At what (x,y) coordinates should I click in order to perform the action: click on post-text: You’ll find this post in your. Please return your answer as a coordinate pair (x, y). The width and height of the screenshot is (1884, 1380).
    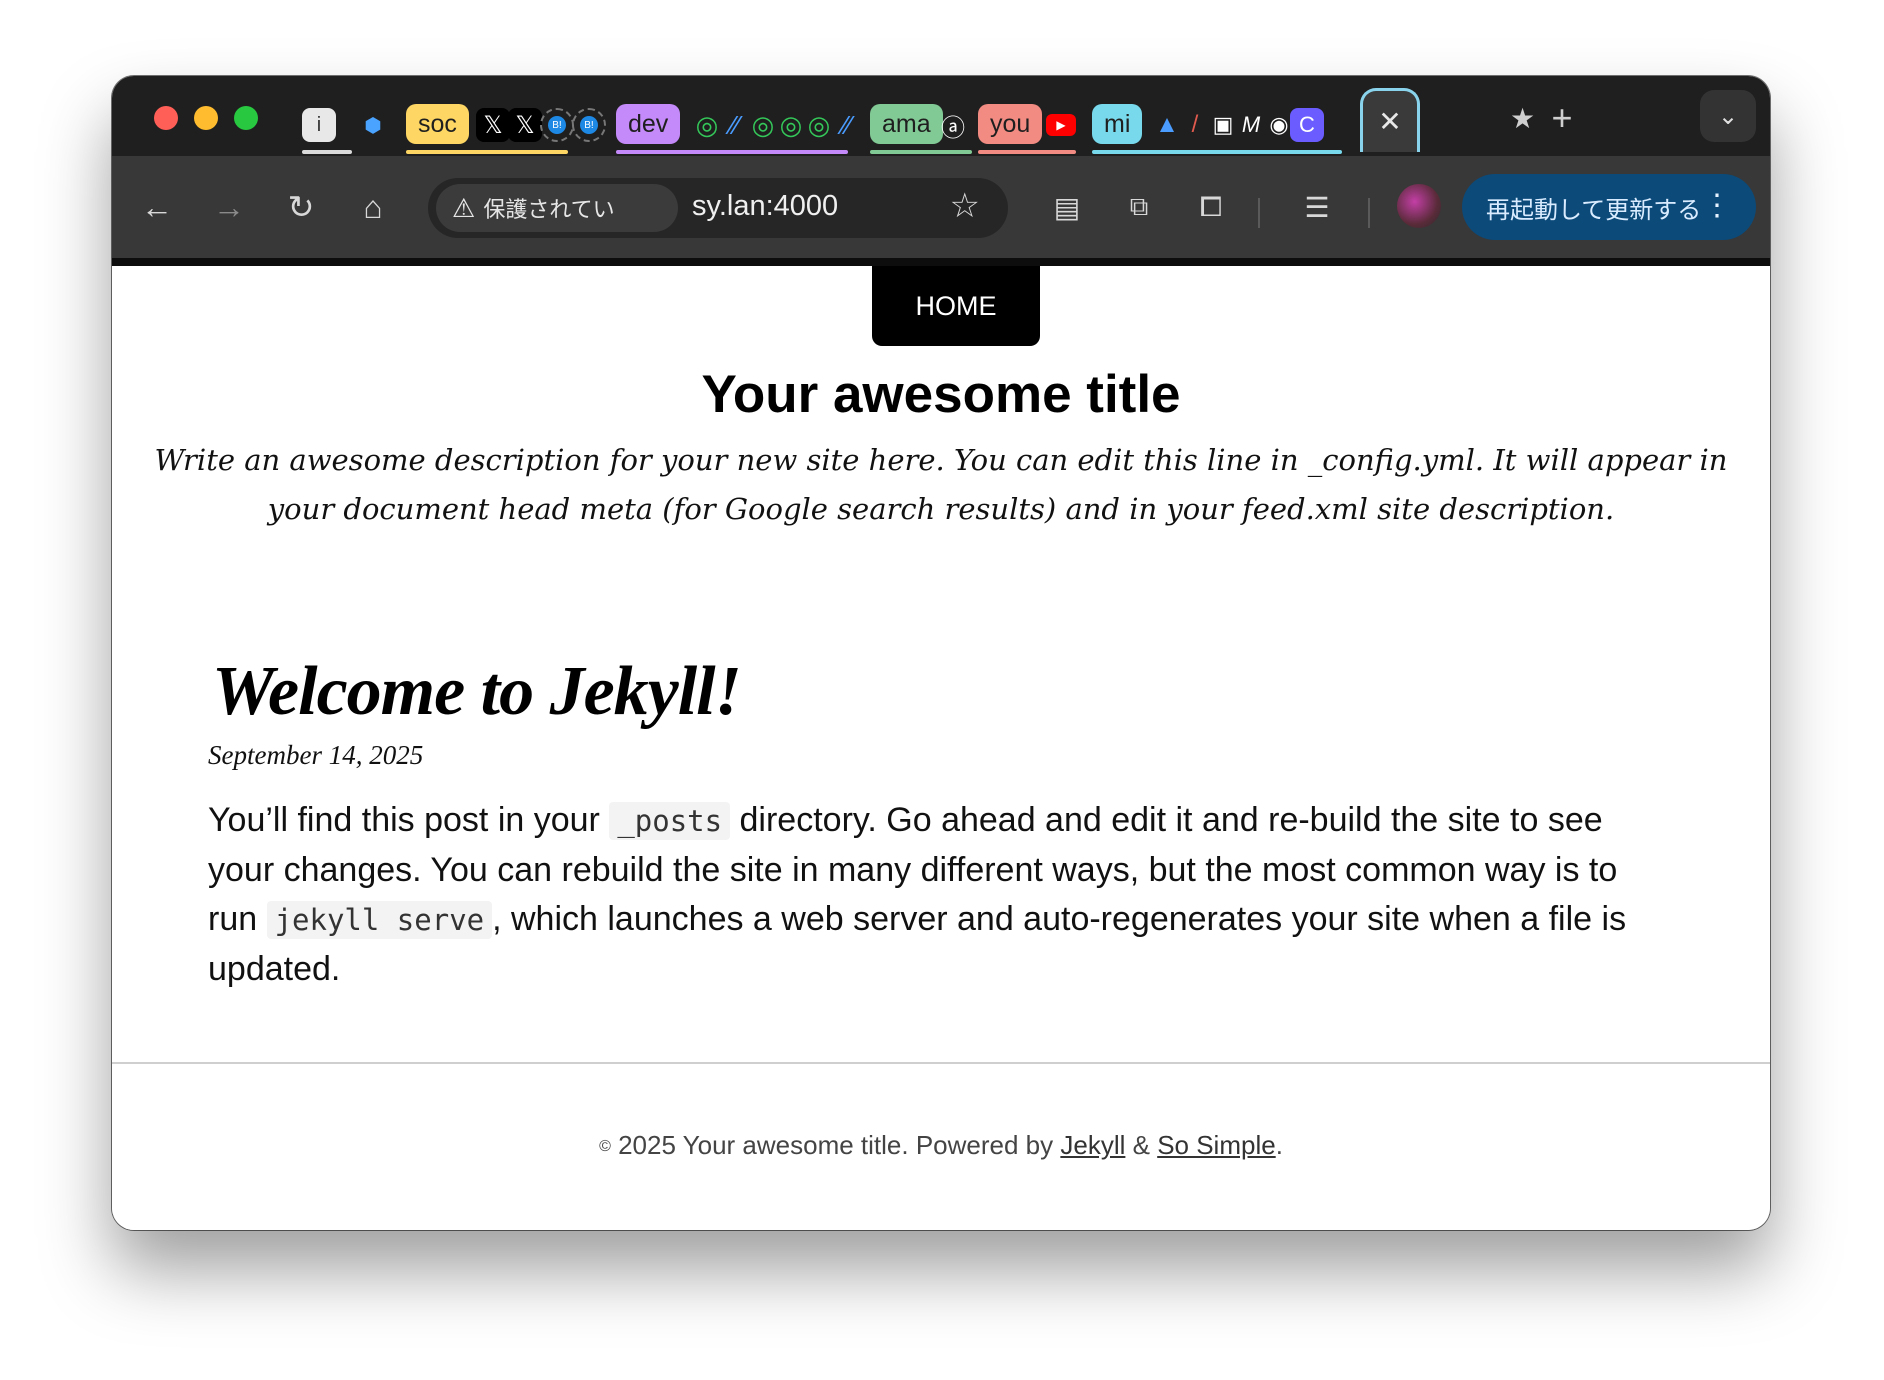
    Looking at the image, I should click on (409, 820).